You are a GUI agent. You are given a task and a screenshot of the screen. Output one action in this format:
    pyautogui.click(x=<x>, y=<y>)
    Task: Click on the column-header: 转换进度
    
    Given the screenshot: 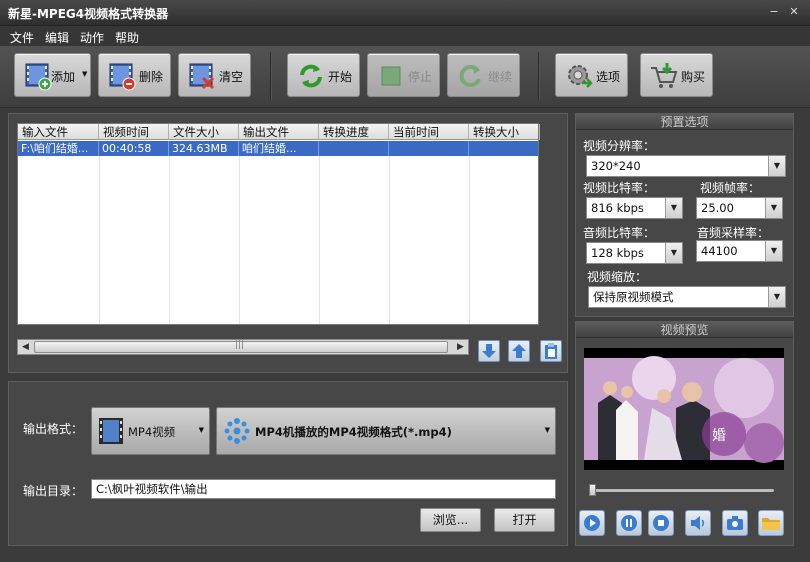 What is the action you would take?
    pyautogui.click(x=354, y=132)
    